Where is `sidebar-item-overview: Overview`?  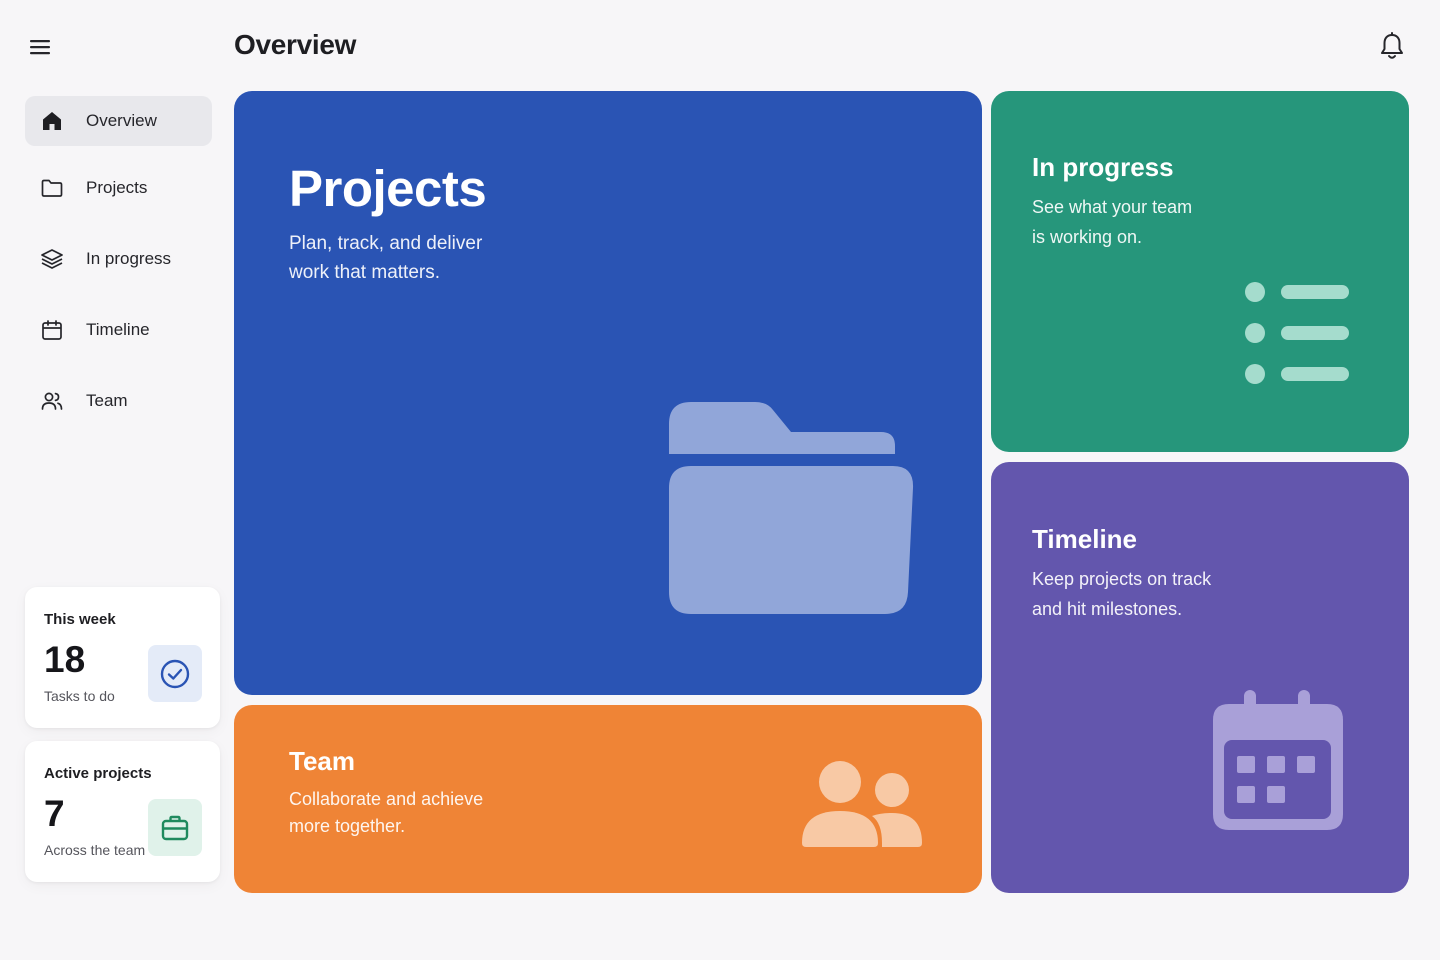 sidebar-item-overview: Overview is located at coordinates (118, 121).